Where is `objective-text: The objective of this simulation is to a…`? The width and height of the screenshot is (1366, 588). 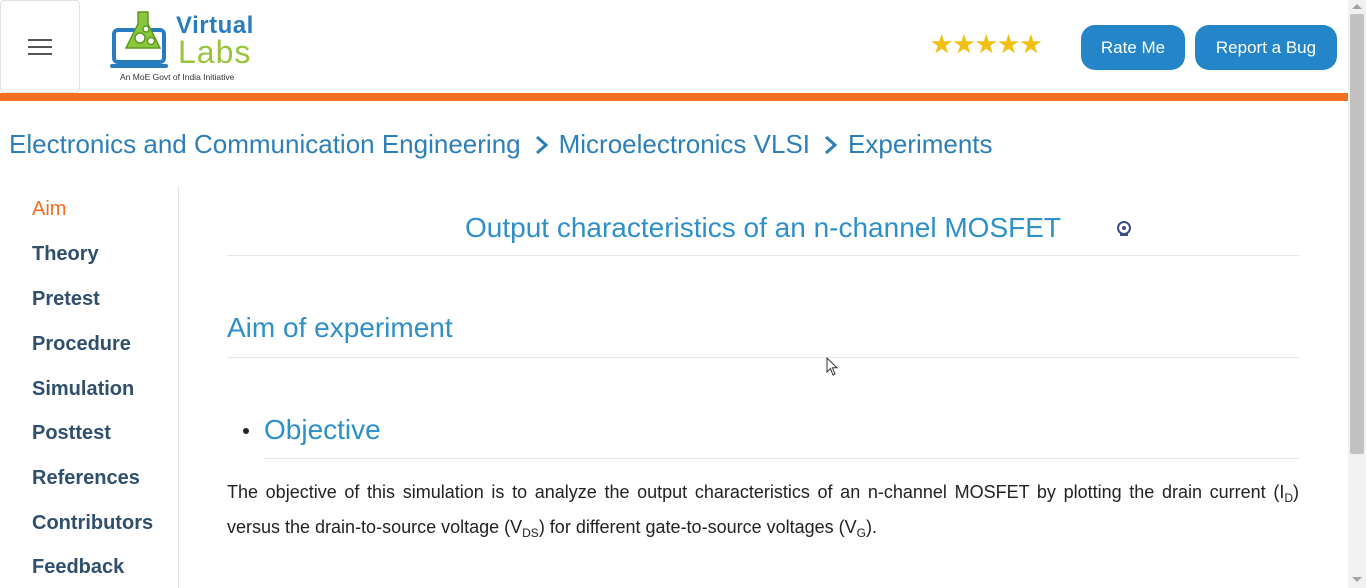 objective-text: The objective of this simulation is to a… is located at coordinates (763, 513).